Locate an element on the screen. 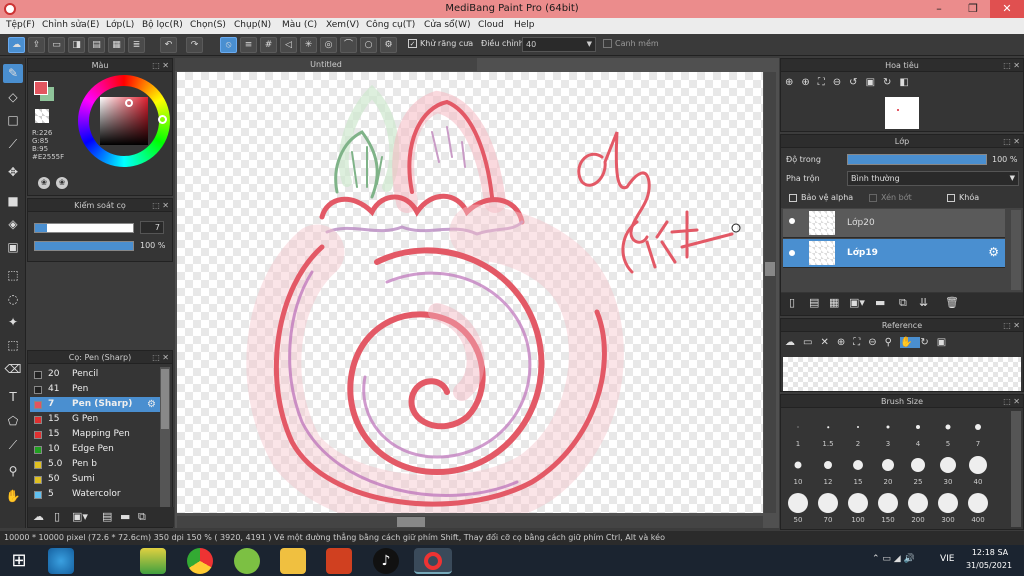 Image resolution: width=1024 pixels, height=576 pixels. lasso-tool-icon: ◌ is located at coordinates (13, 299).